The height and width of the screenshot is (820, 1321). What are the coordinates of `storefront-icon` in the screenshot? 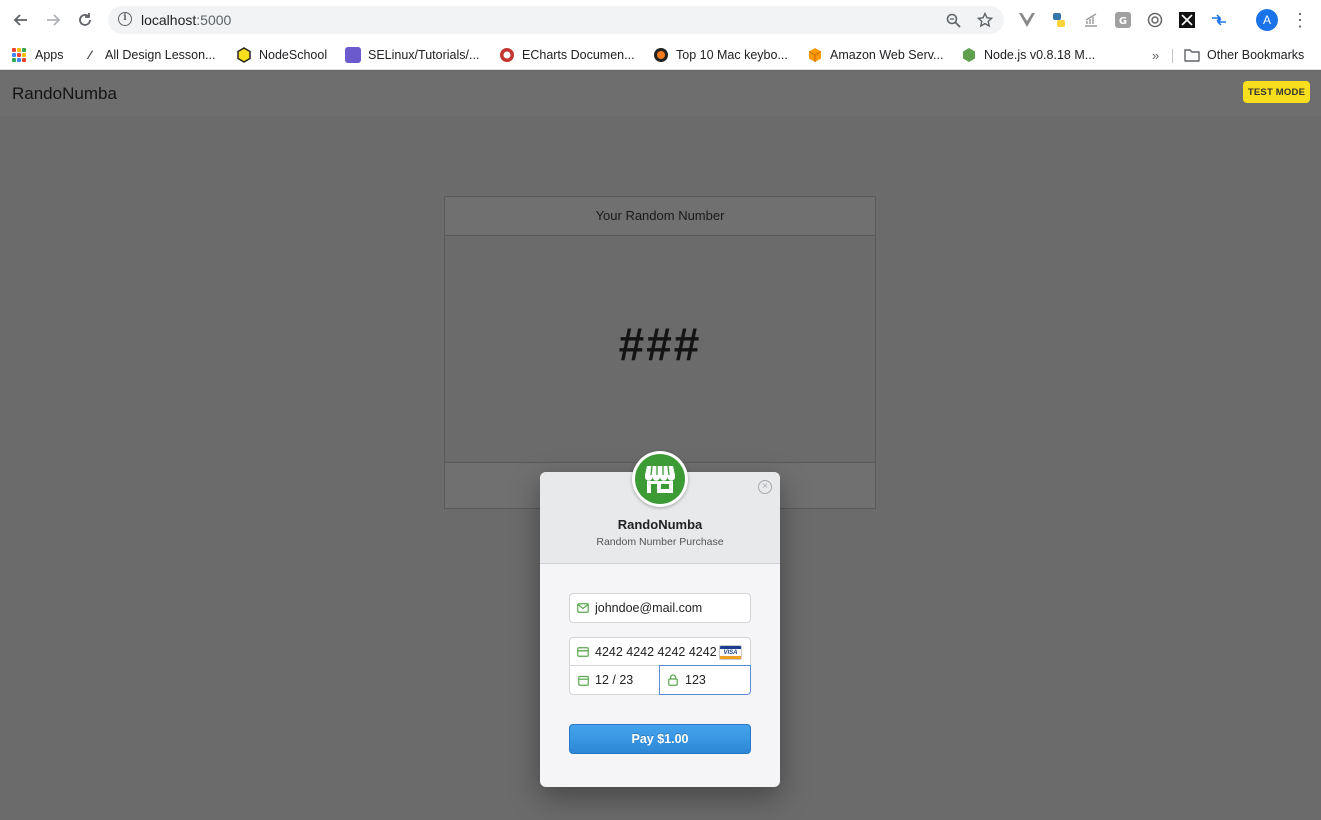 It's located at (660, 479).